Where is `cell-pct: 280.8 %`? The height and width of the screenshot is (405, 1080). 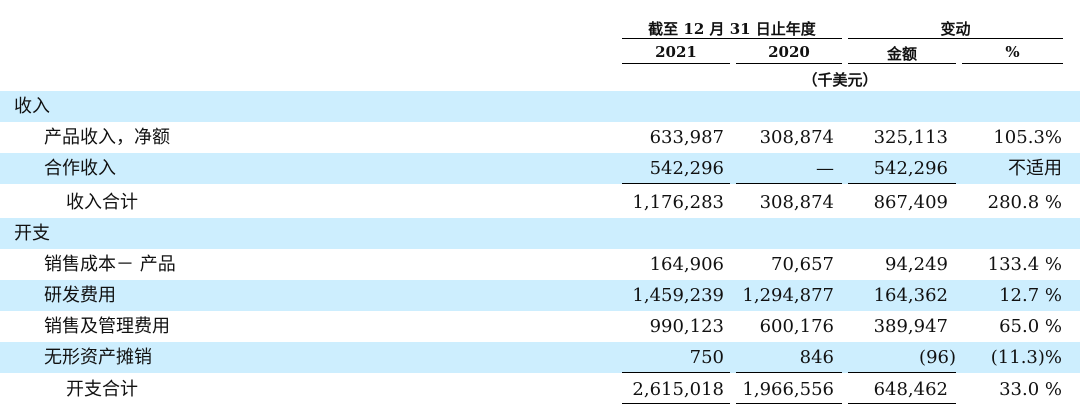
cell-pct: 280.8 % is located at coordinates (1024, 202).